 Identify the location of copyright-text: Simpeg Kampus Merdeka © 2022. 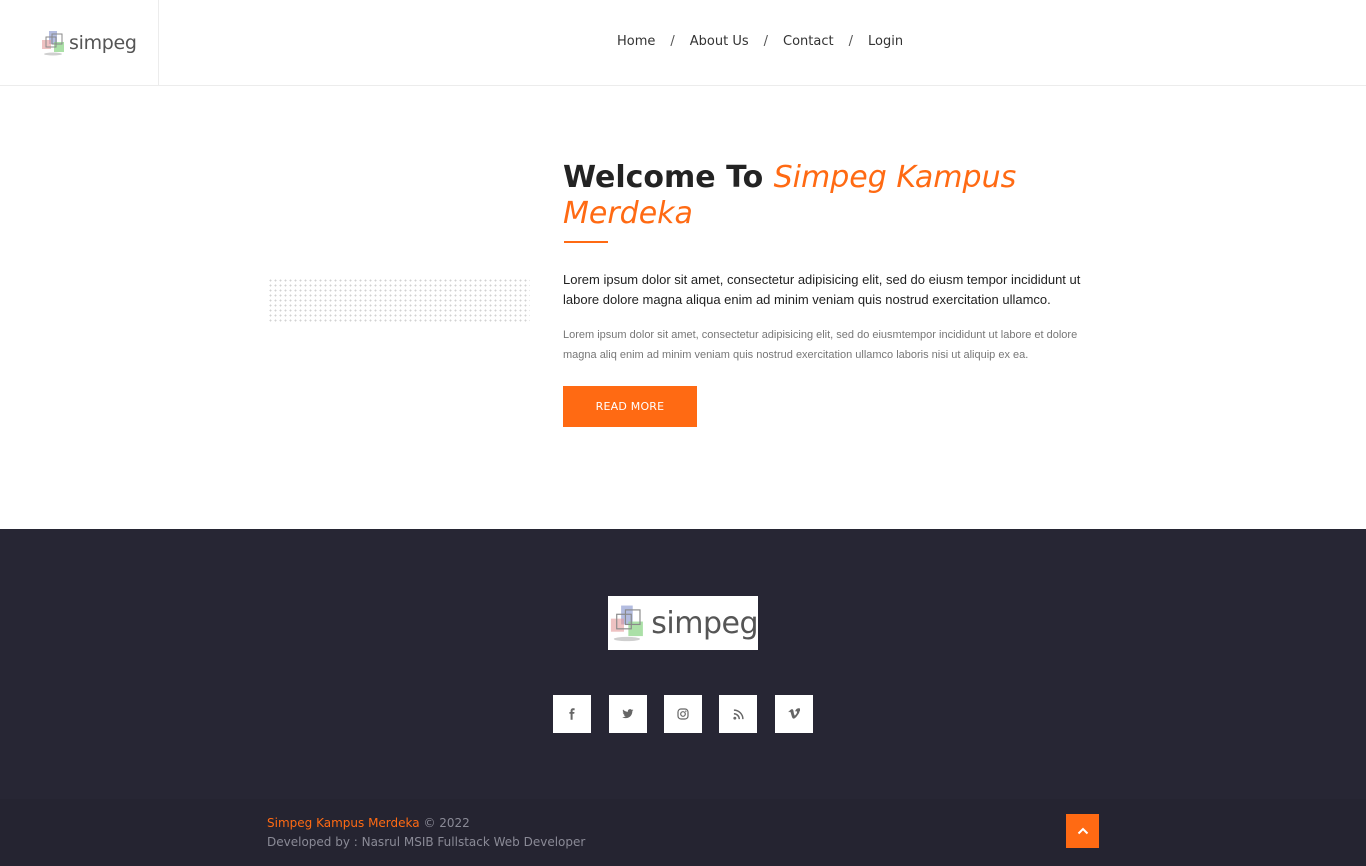
(368, 823).